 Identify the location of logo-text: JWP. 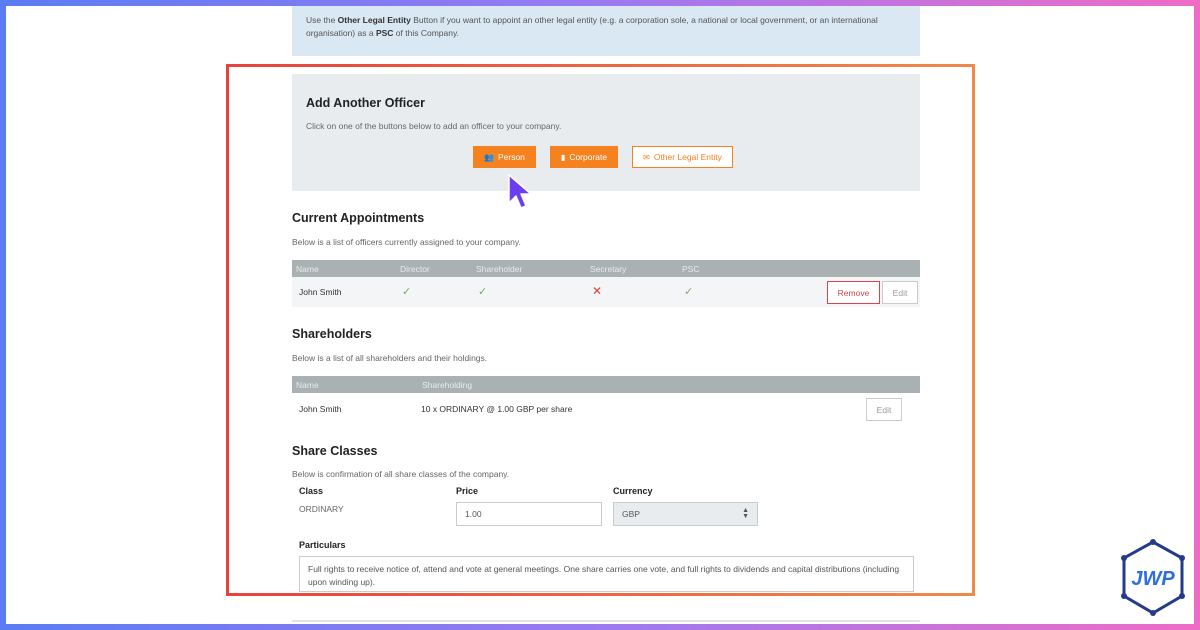
(1153, 579).